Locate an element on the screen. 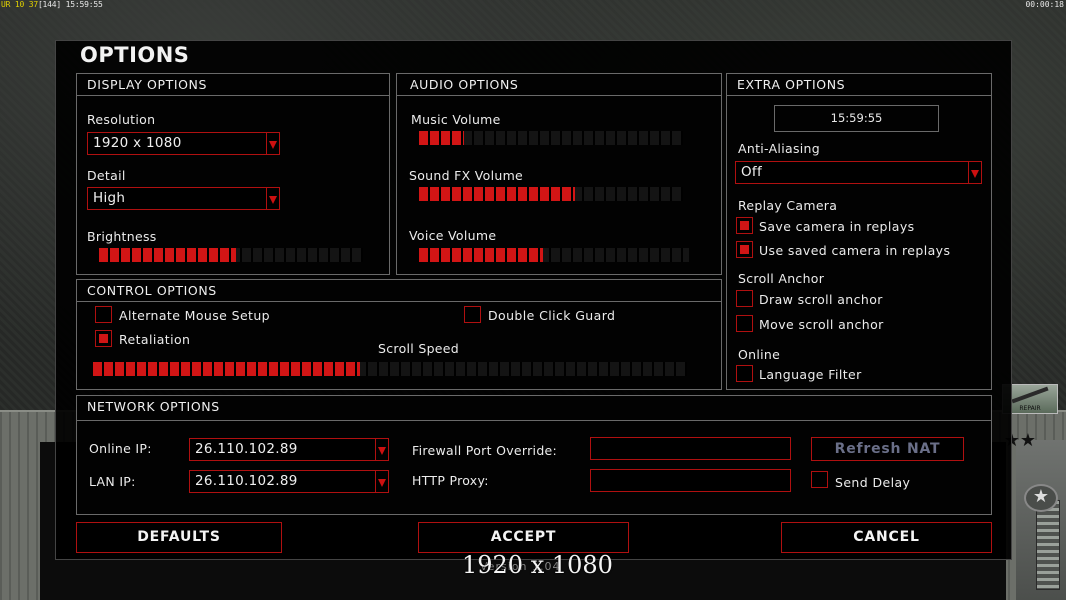 Image resolution: width=1066 pixels, height=600 pixels. sfx-volume-label: Sound FX Volume is located at coordinates (466, 175).